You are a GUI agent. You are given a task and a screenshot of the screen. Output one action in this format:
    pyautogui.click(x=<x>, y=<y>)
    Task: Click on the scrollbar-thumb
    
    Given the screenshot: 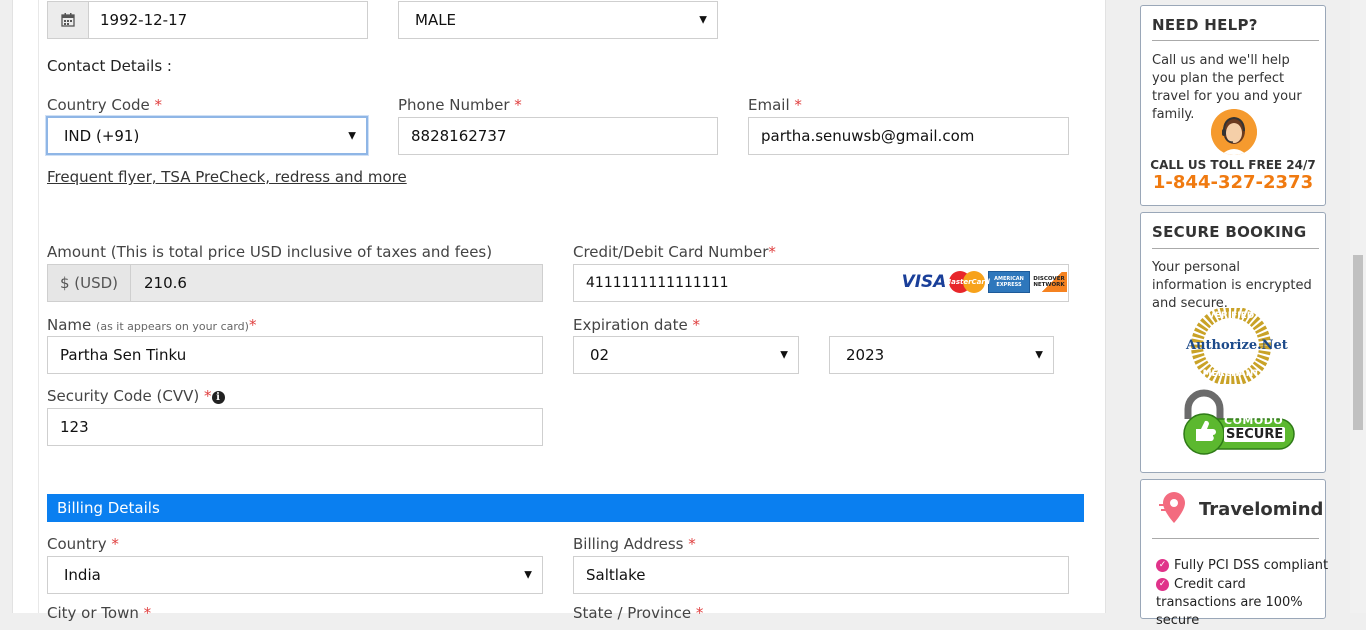 What is the action you would take?
    pyautogui.click(x=1358, y=342)
    